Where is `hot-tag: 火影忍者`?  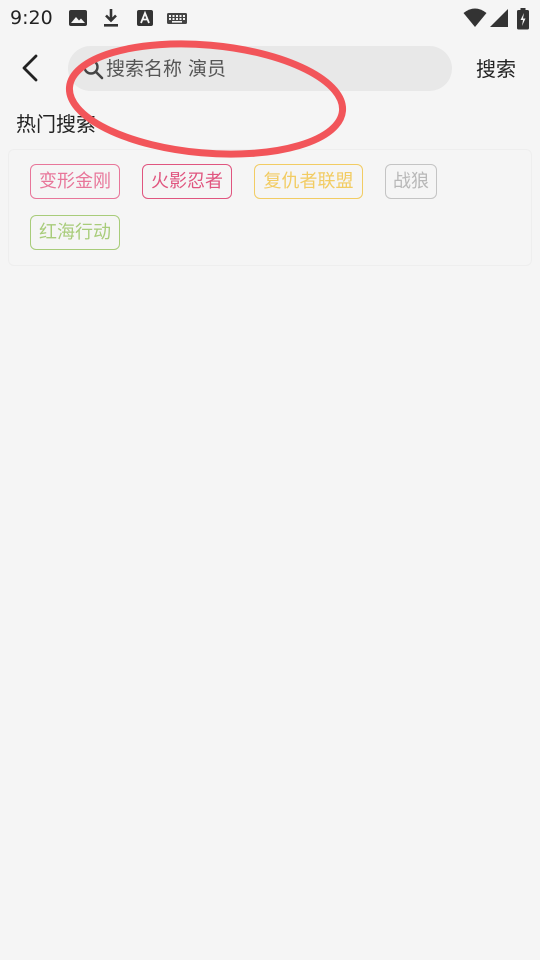
hot-tag: 火影忍者 is located at coordinates (187, 181).